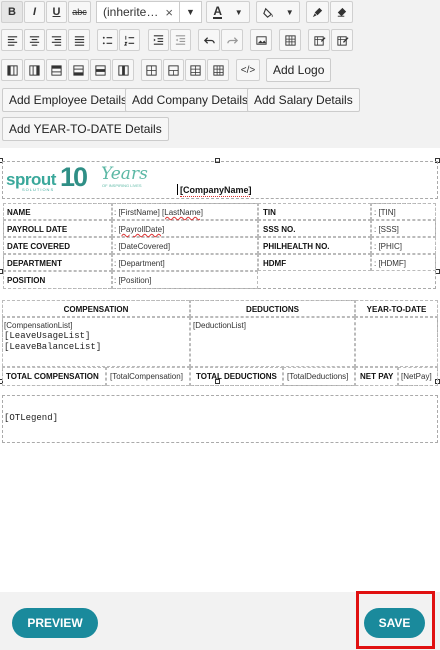 The width and height of the screenshot is (440, 650). What do you see at coordinates (79, 12) in the screenshot?
I see `strikethrough-button: abc` at bounding box center [79, 12].